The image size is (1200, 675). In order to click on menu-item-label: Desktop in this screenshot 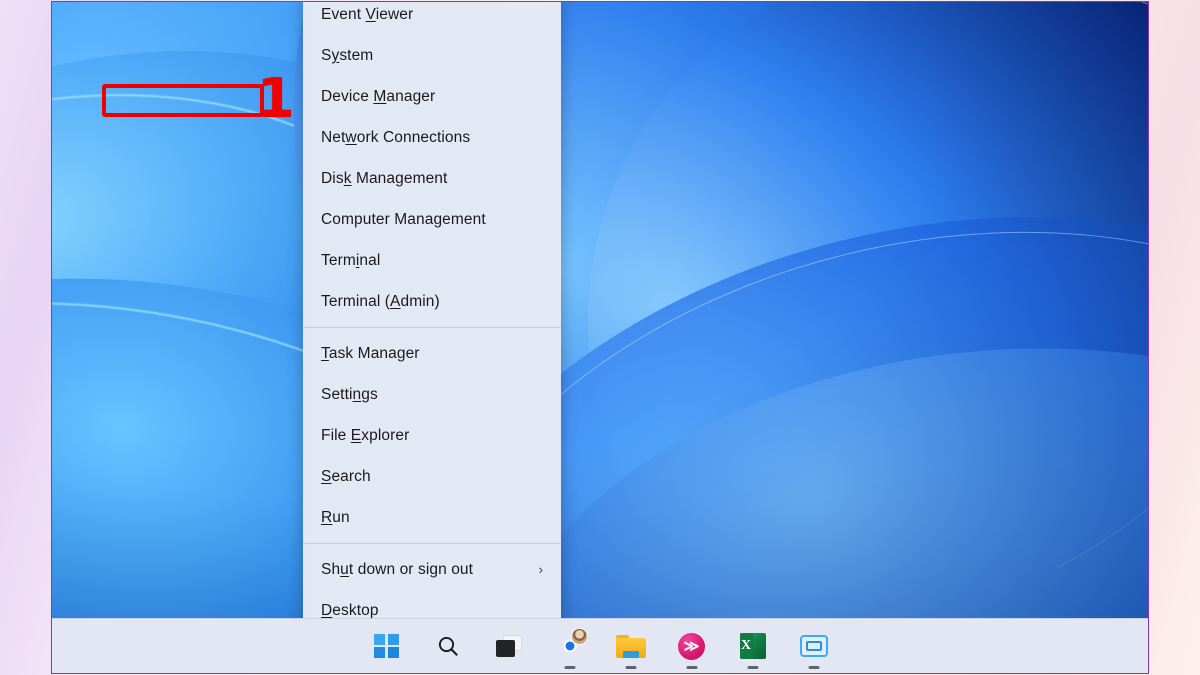, I will do `click(350, 610)`.